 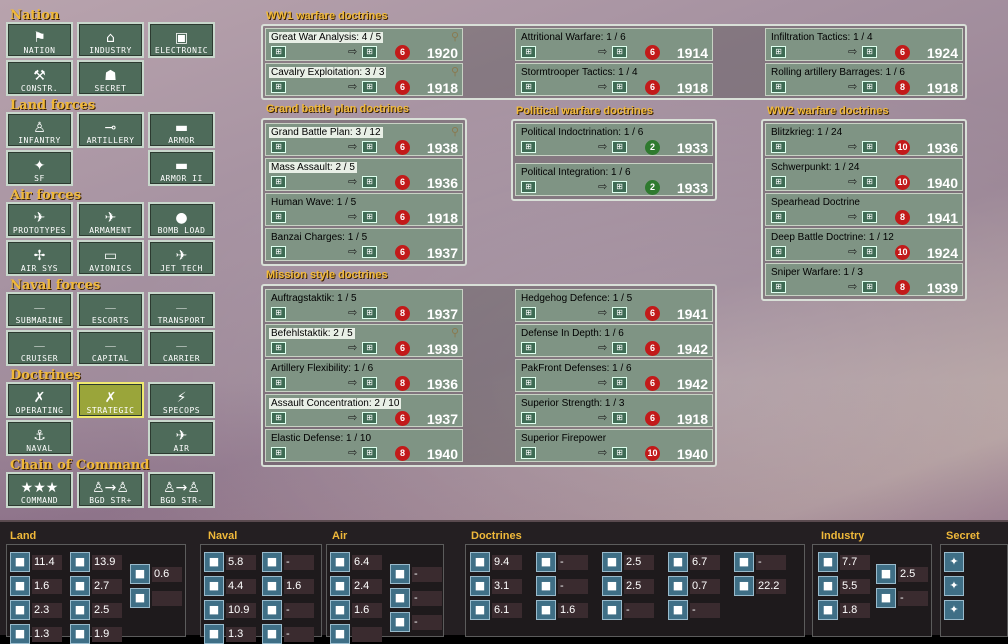 I want to click on doctrine-card: Befehlstaktik: 2 / 5 ⚲ ⊞ ⇨ ⊞ 6 1939, so click(x=364, y=340).